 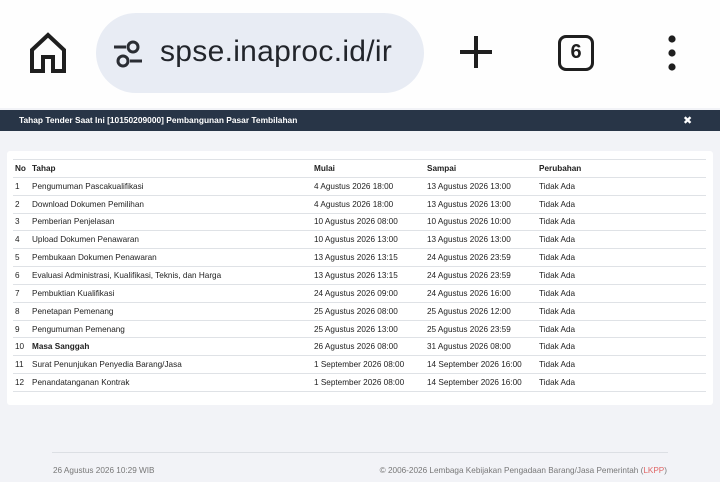 What do you see at coordinates (21, 221) in the screenshot?
I see `cell-no: 3` at bounding box center [21, 221].